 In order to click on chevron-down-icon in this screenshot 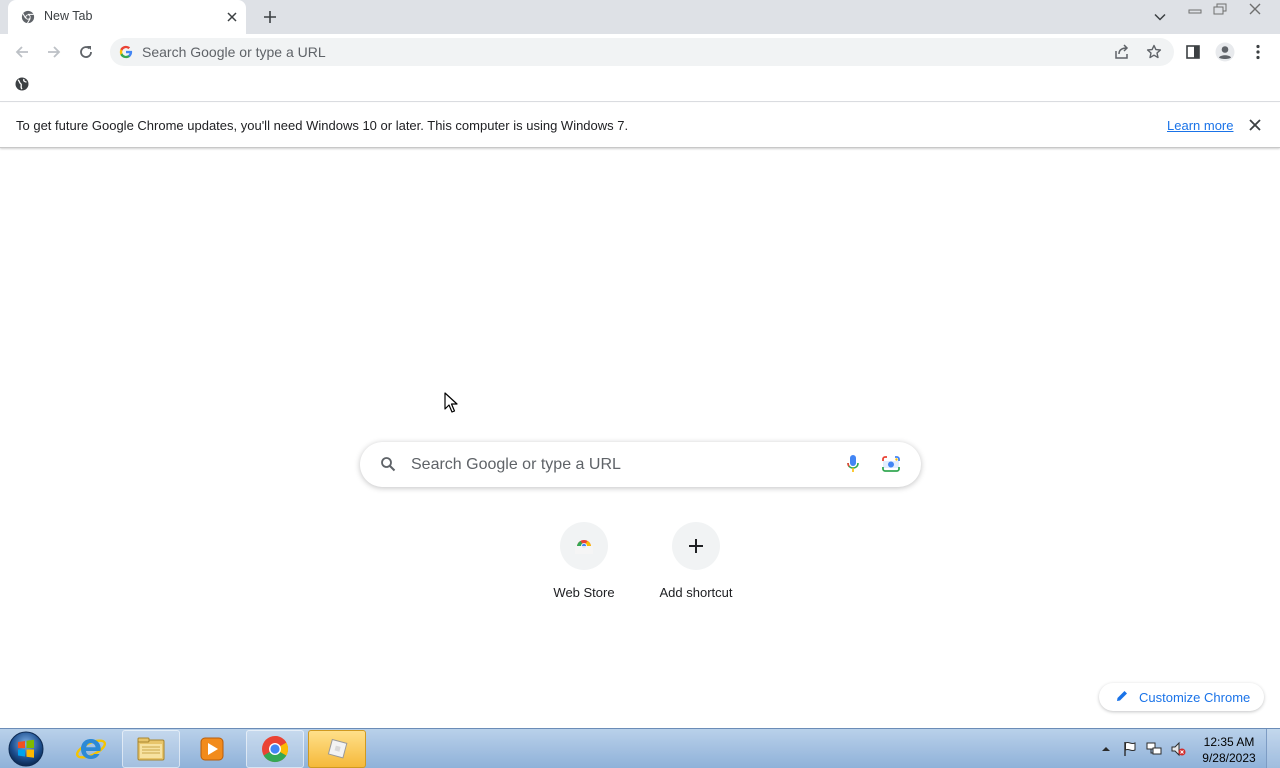, I will do `click(1160, 17)`.